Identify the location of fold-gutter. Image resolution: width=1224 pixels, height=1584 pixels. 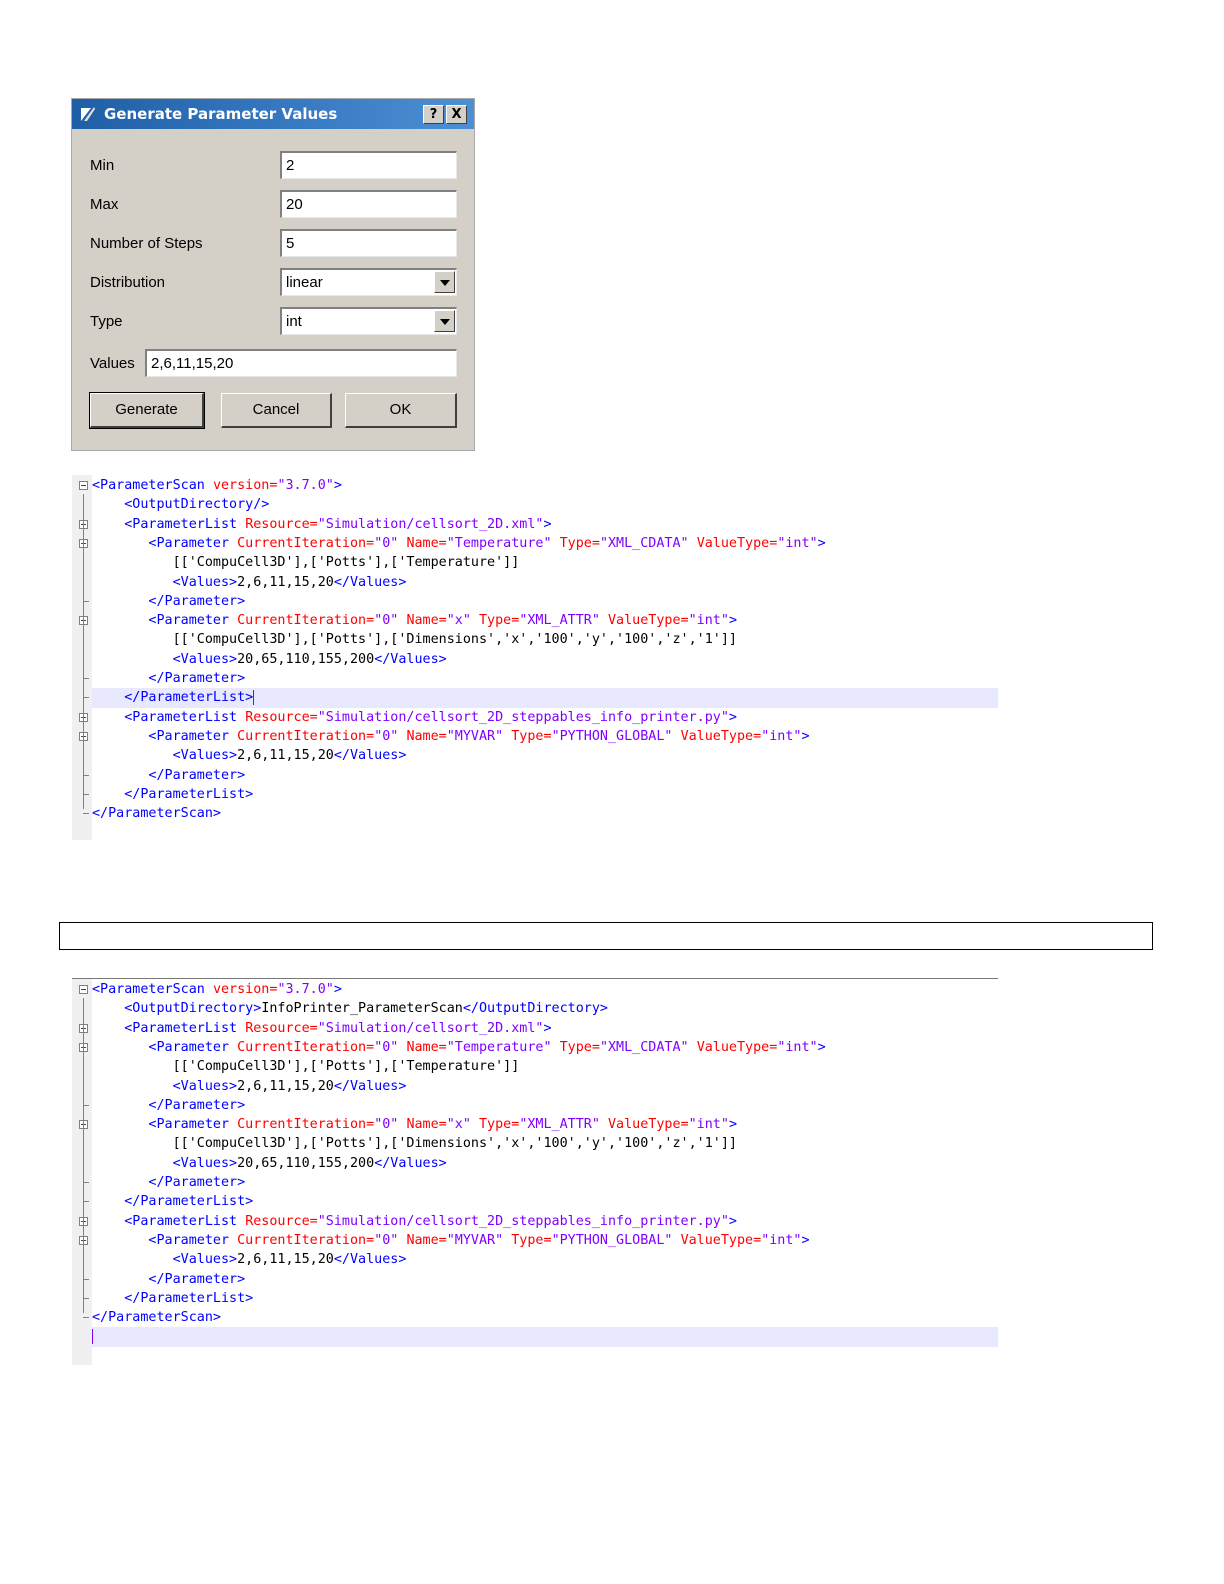
(82, 1172).